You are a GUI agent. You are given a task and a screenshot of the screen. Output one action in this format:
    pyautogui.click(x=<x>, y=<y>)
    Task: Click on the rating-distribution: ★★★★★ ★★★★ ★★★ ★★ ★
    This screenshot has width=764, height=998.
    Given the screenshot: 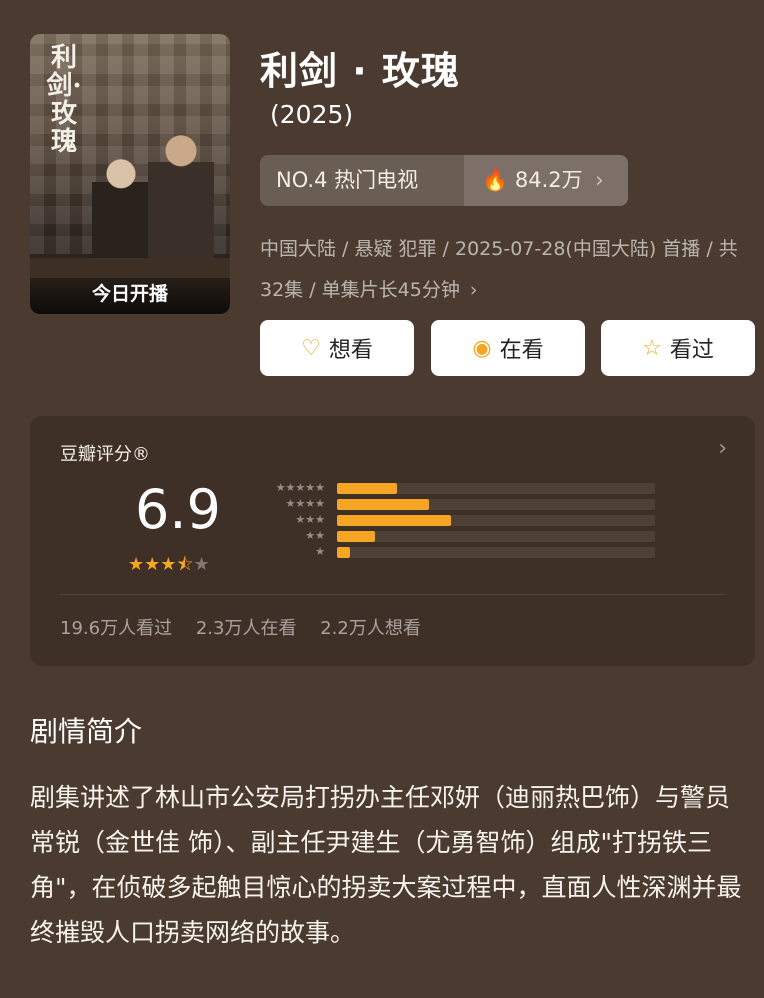 What is the action you would take?
    pyautogui.click(x=455, y=520)
    